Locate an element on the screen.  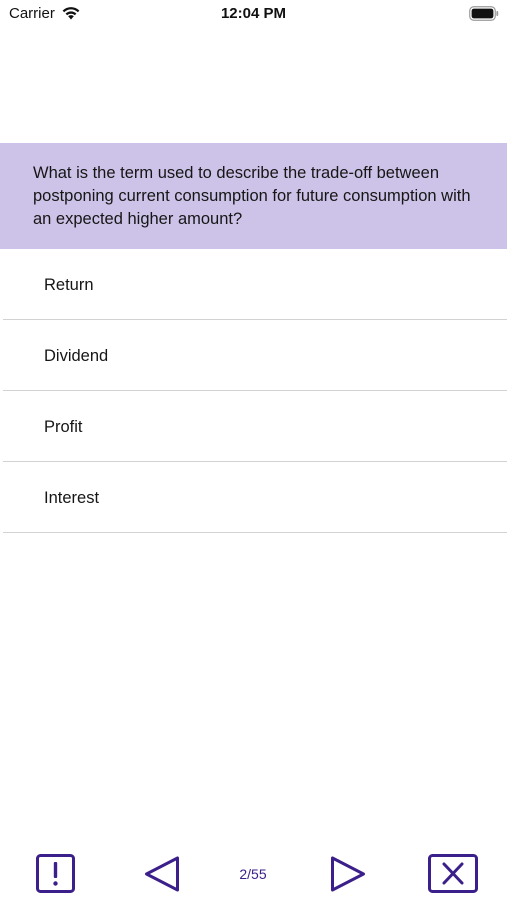
answer-option-dividend: Dividend is located at coordinates (255, 355).